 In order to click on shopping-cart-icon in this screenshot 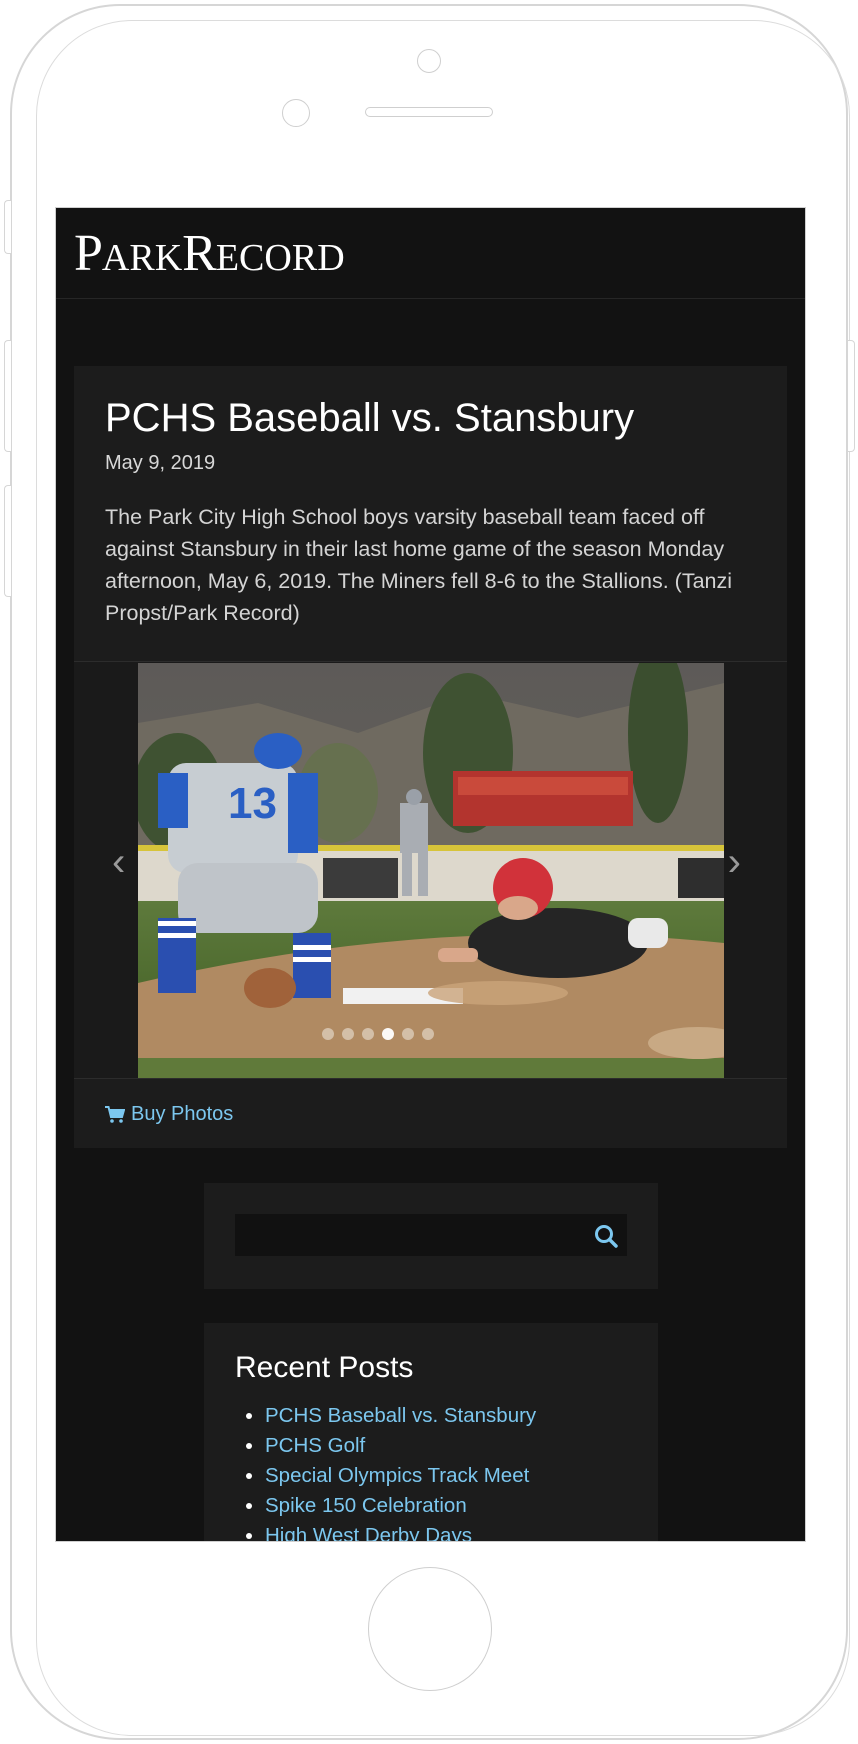, I will do `click(115, 1114)`.